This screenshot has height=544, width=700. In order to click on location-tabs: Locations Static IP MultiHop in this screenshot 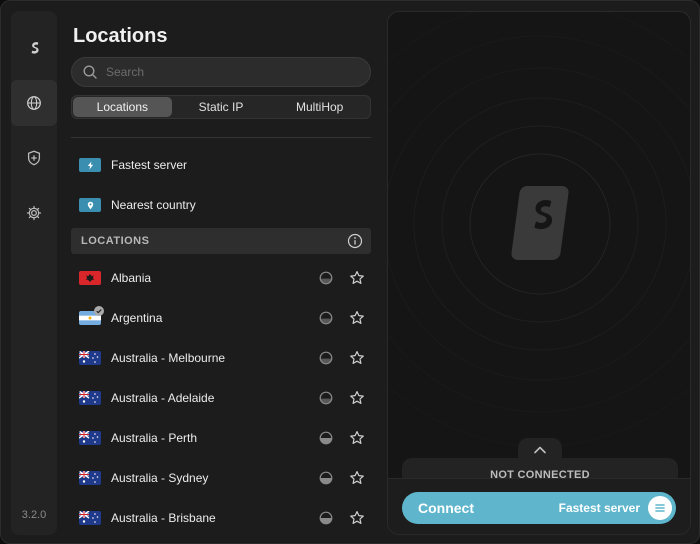, I will do `click(221, 107)`.